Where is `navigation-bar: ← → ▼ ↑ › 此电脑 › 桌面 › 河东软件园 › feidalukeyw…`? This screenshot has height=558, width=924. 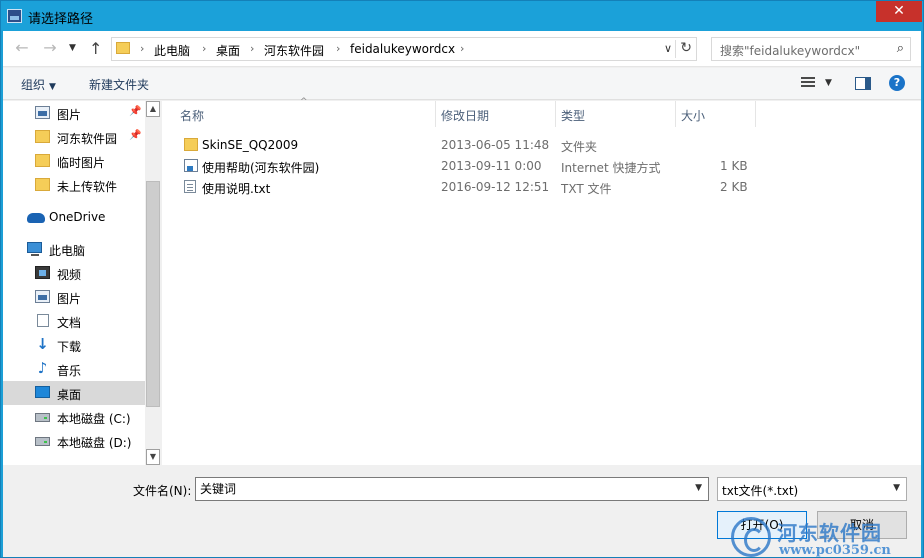
navigation-bar: ← → ▼ ↑ › 此电脑 › 桌面 › 河东软件园 › feidalukeyw… is located at coordinates (462, 49).